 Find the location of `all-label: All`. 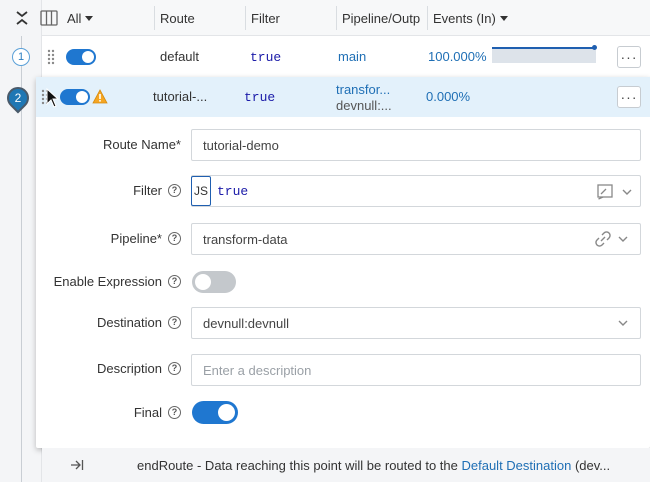

all-label: All is located at coordinates (74, 18).